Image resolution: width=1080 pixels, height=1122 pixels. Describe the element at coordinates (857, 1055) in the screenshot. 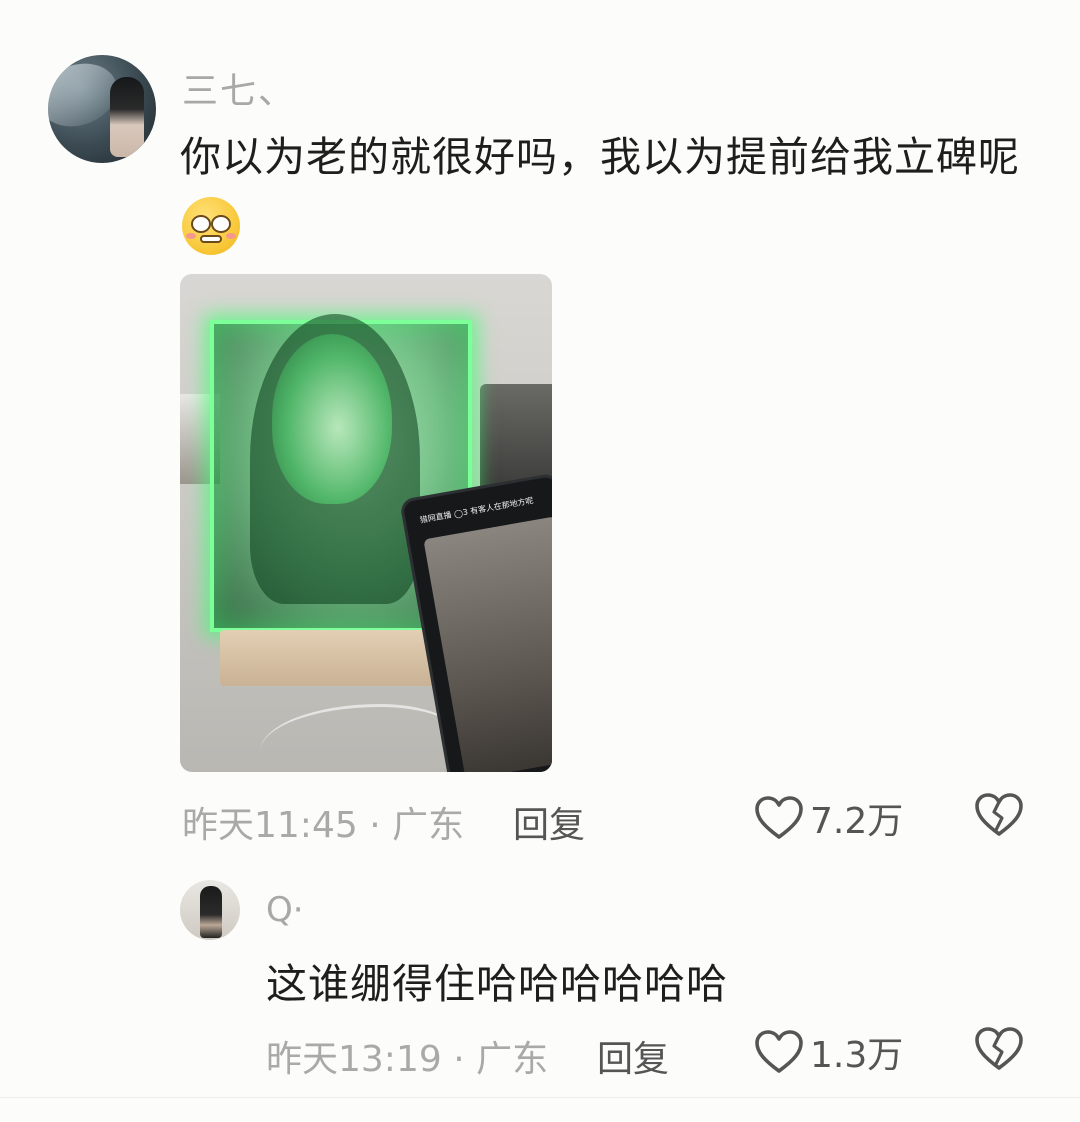

I see `reply-like-count: 1.3万` at that location.